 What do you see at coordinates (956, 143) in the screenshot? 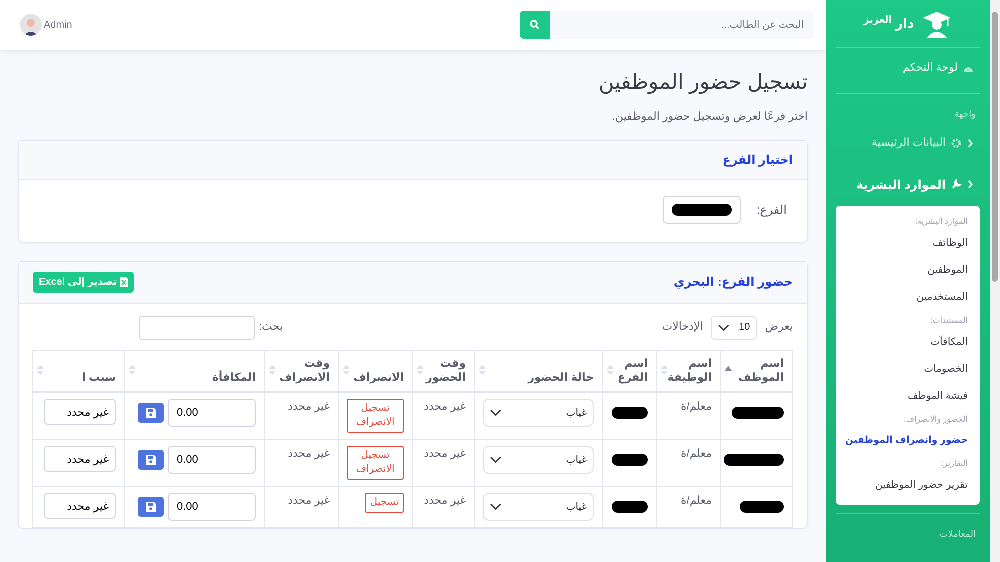
I see `gear-icon` at bounding box center [956, 143].